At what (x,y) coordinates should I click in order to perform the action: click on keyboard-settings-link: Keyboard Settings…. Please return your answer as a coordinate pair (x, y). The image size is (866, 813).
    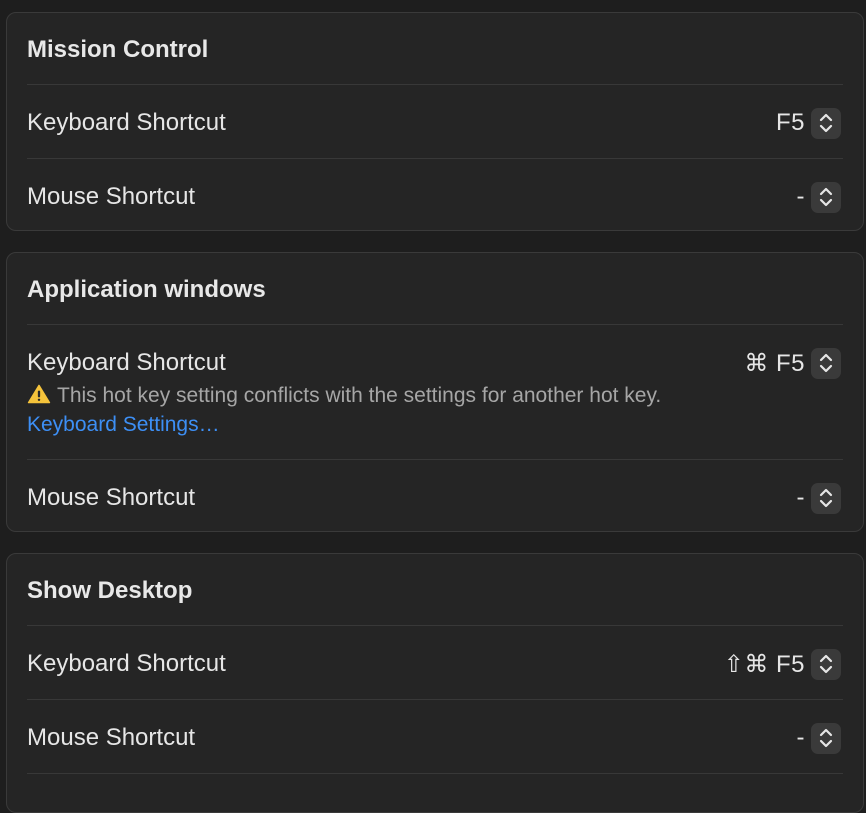
    Looking at the image, I should click on (123, 424).